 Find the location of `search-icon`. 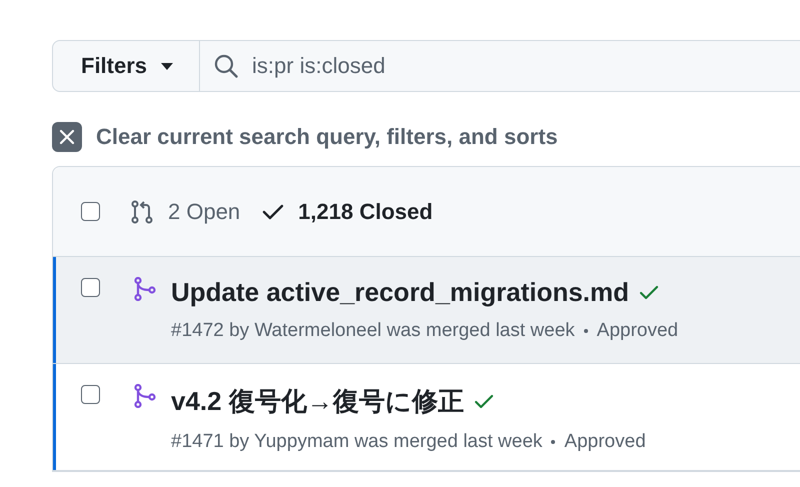

search-icon is located at coordinates (226, 66).